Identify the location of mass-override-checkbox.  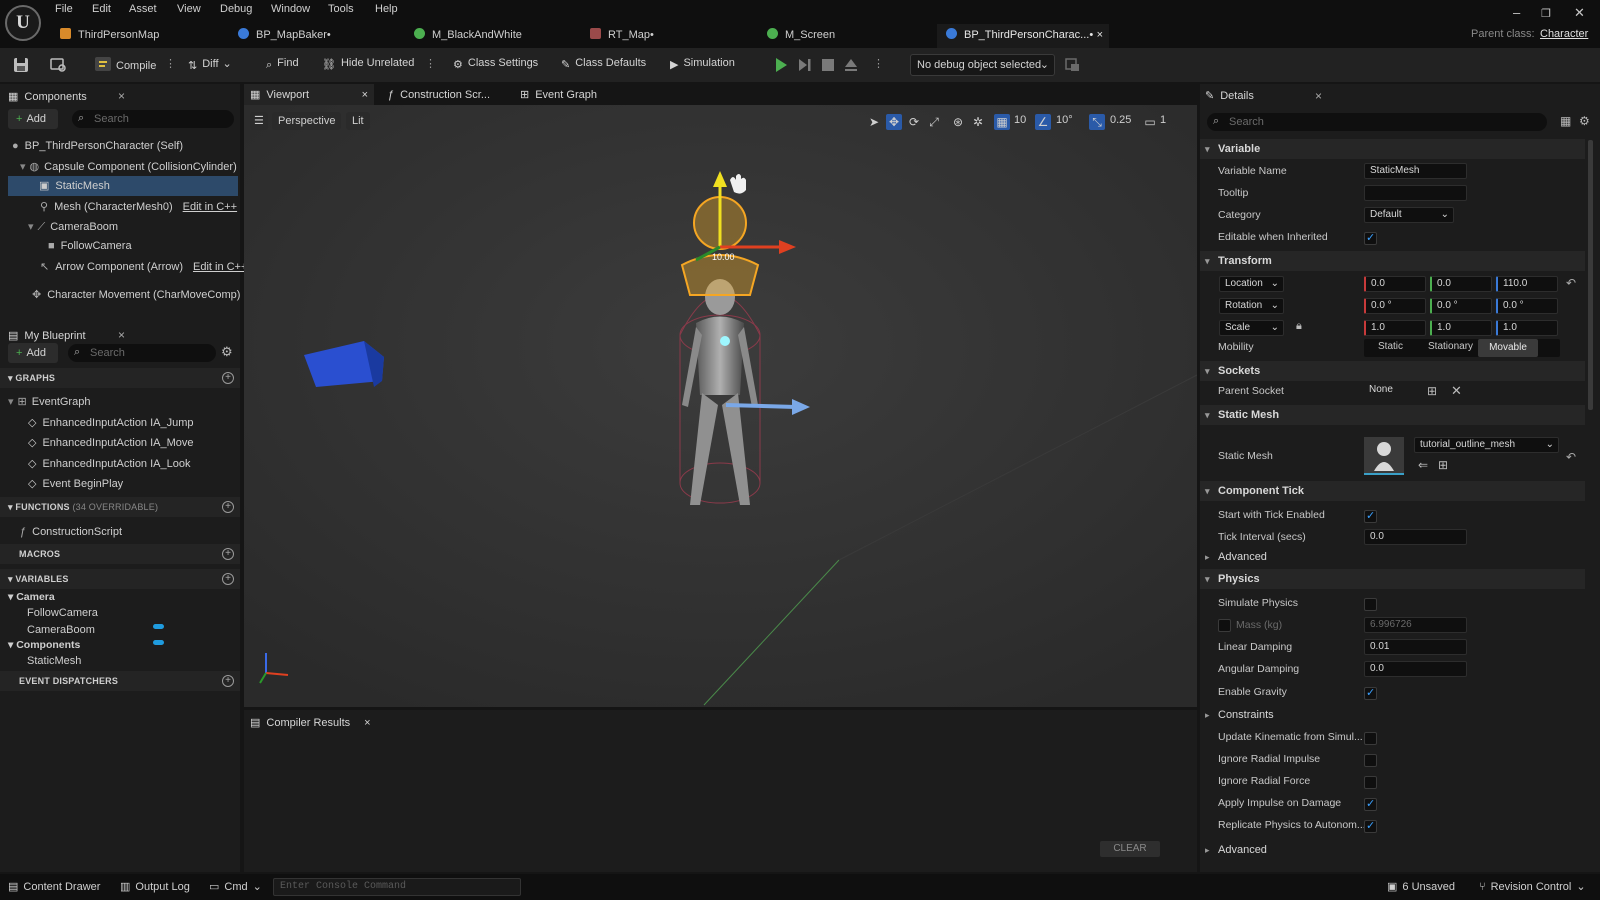
(1224, 625).